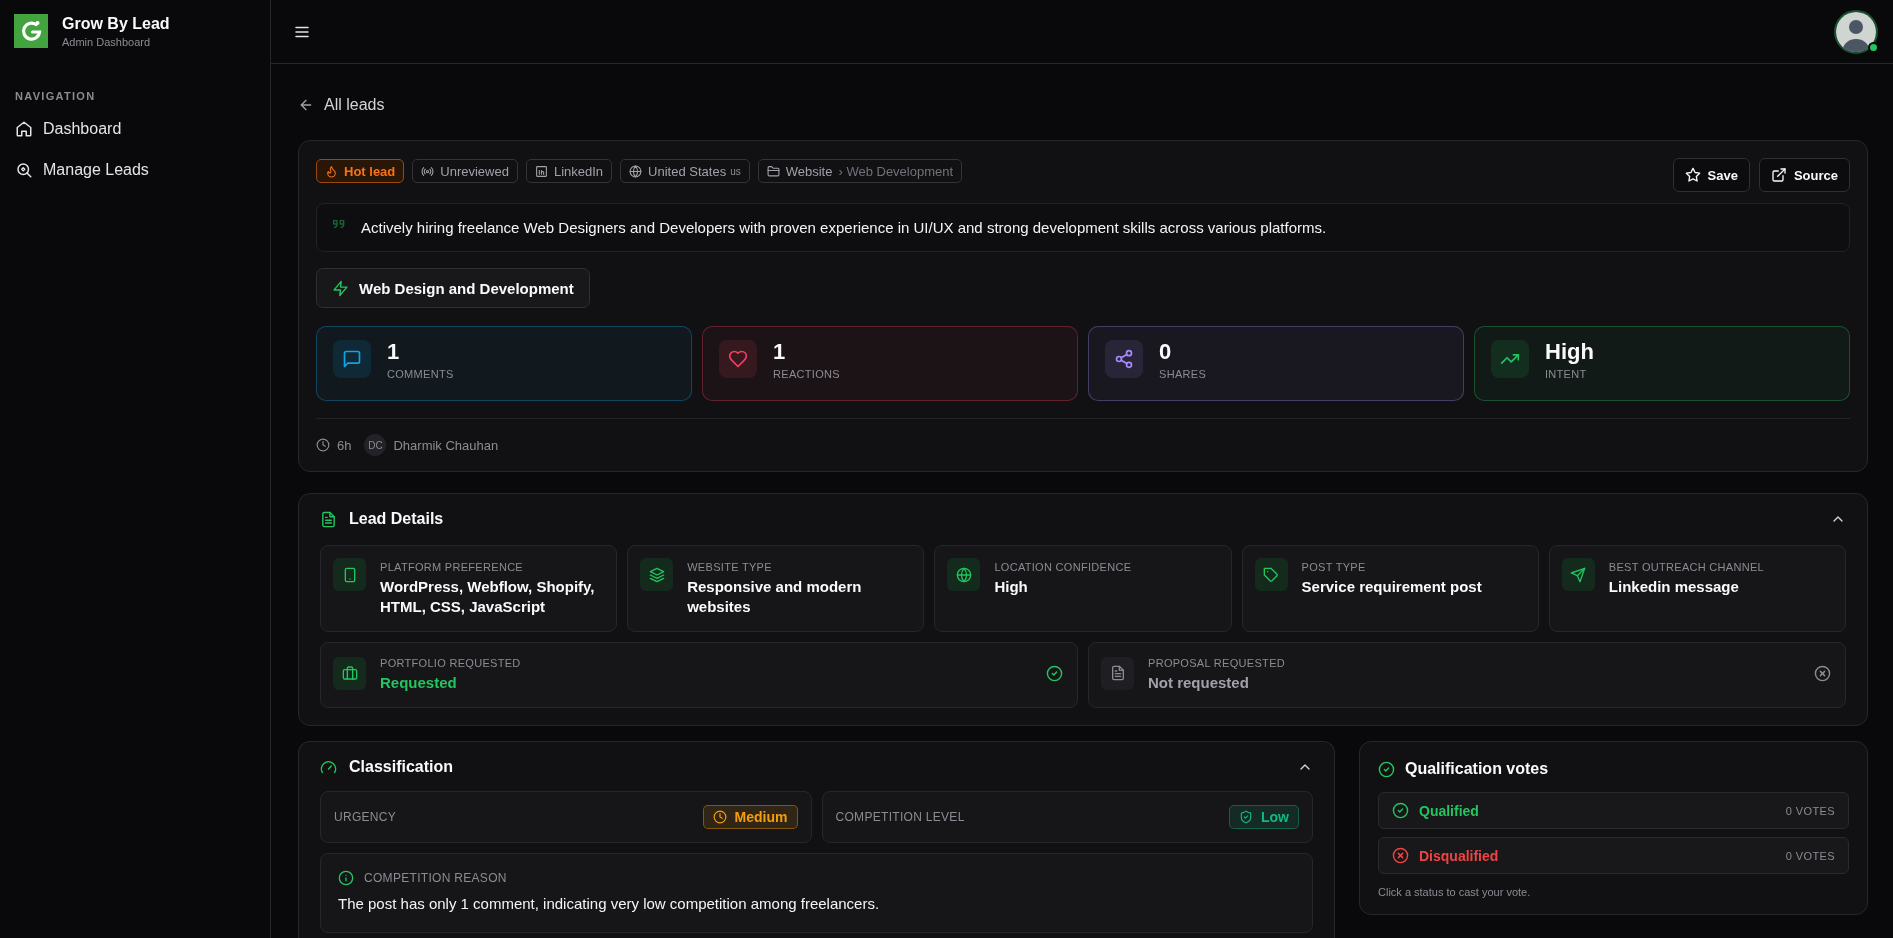 Image resolution: width=1893 pixels, height=938 pixels. Describe the element at coordinates (453, 288) in the screenshot. I see `category-chip: Web Design and Development` at that location.